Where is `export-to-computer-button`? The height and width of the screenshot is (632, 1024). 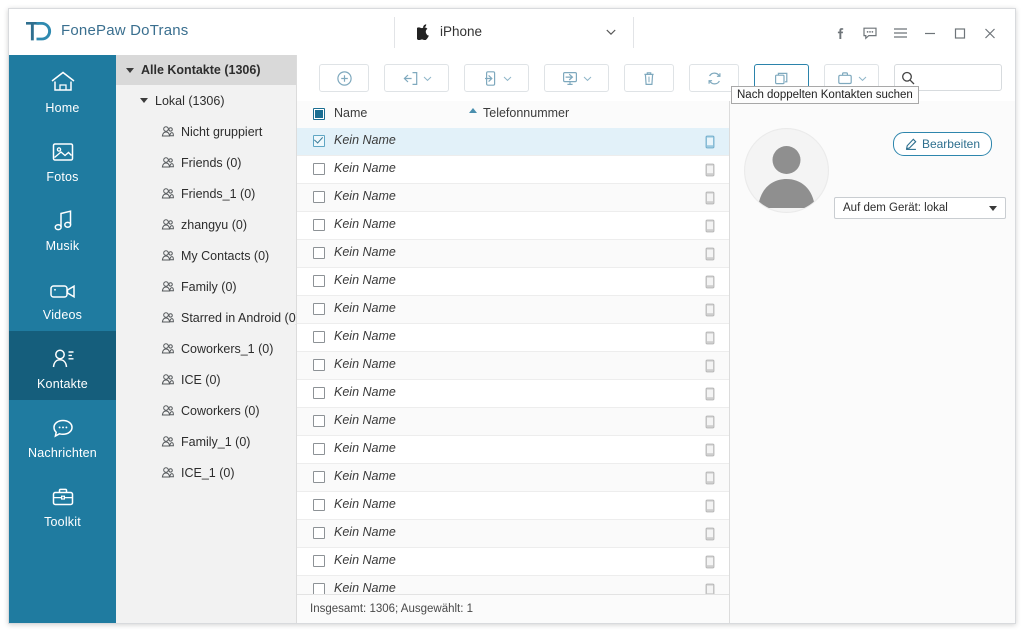
export-to-computer-button is located at coordinates (576, 78).